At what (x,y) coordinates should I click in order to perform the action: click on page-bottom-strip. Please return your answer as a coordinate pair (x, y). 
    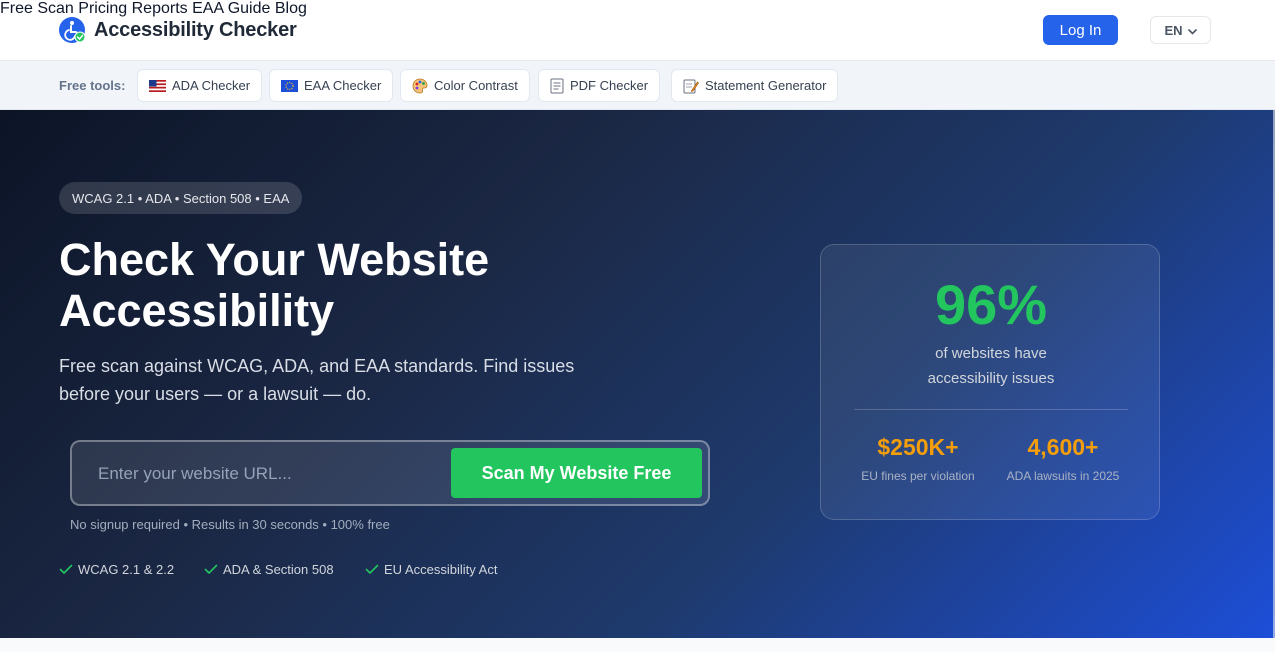
    Looking at the image, I should click on (637, 645).